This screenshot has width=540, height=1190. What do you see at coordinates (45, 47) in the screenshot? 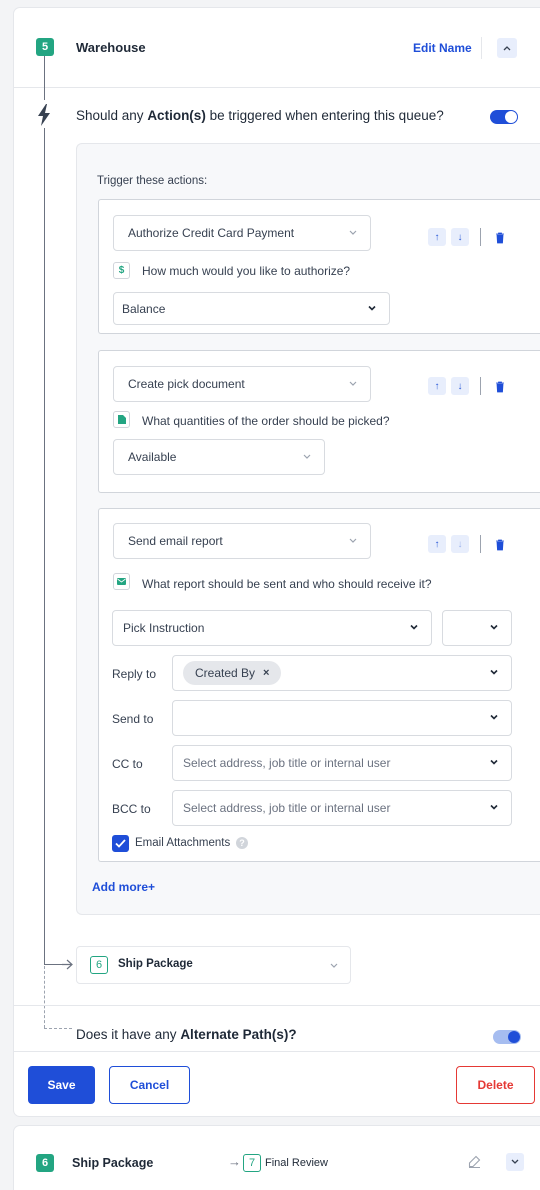
I see `queue-number-badge: 5` at bounding box center [45, 47].